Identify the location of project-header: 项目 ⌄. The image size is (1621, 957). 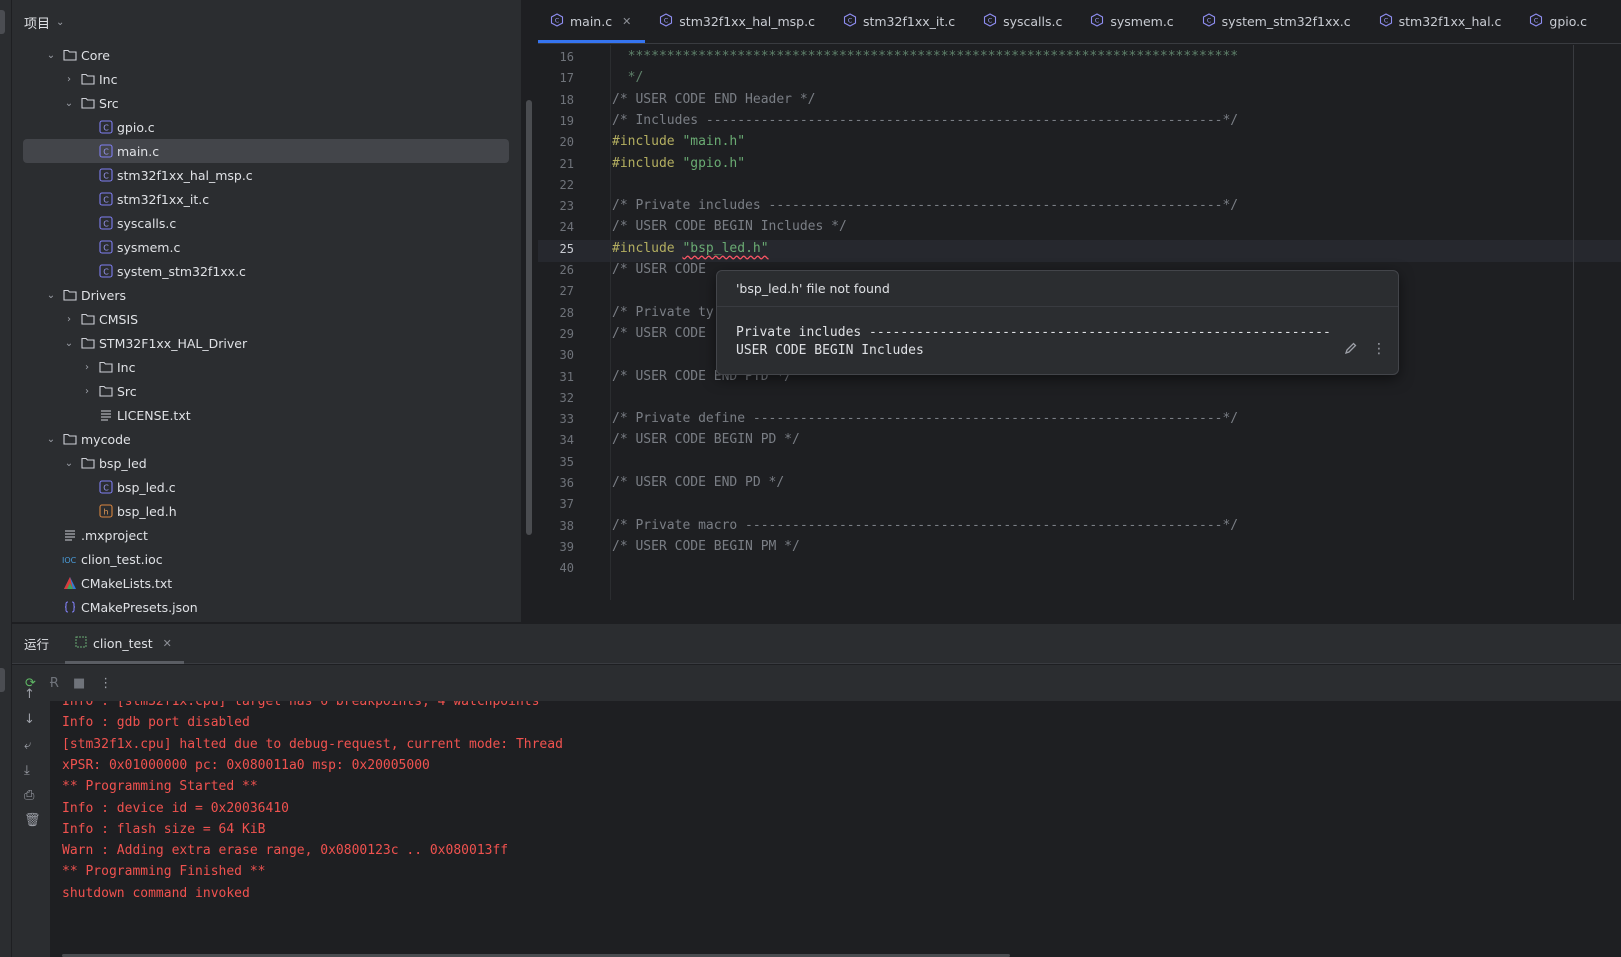
(266, 22).